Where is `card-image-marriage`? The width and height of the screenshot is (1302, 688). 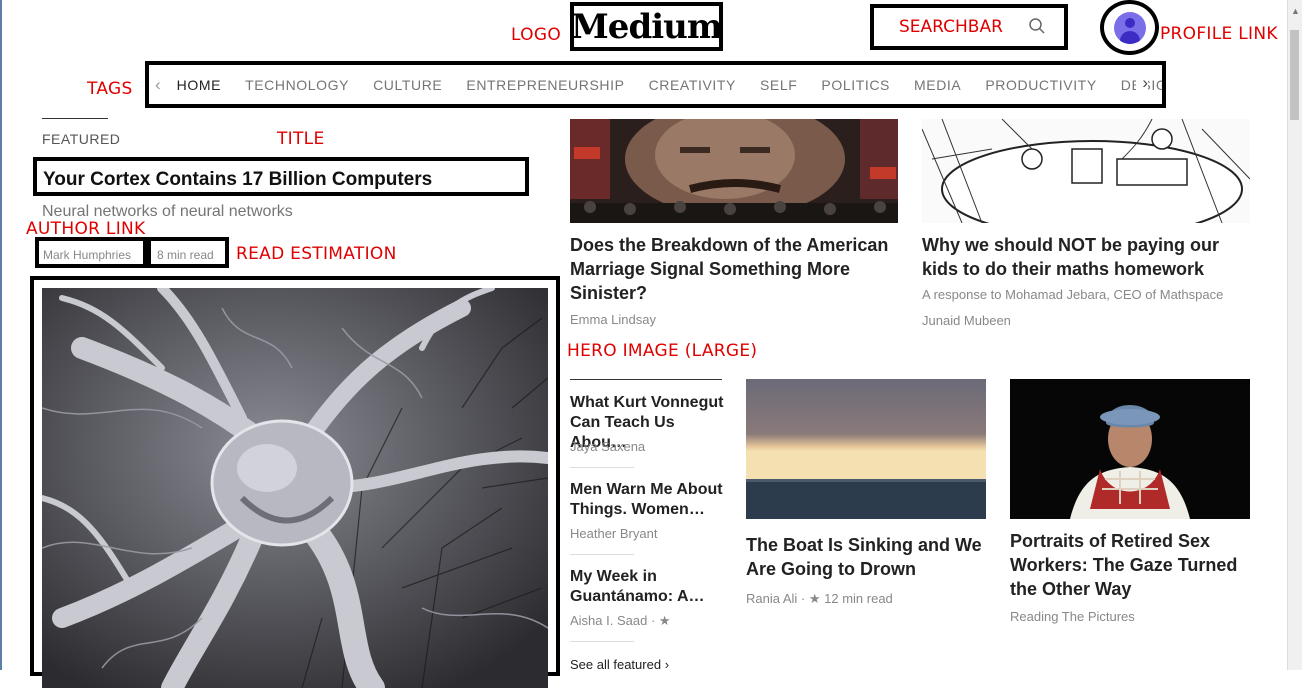
card-image-marriage is located at coordinates (734, 171).